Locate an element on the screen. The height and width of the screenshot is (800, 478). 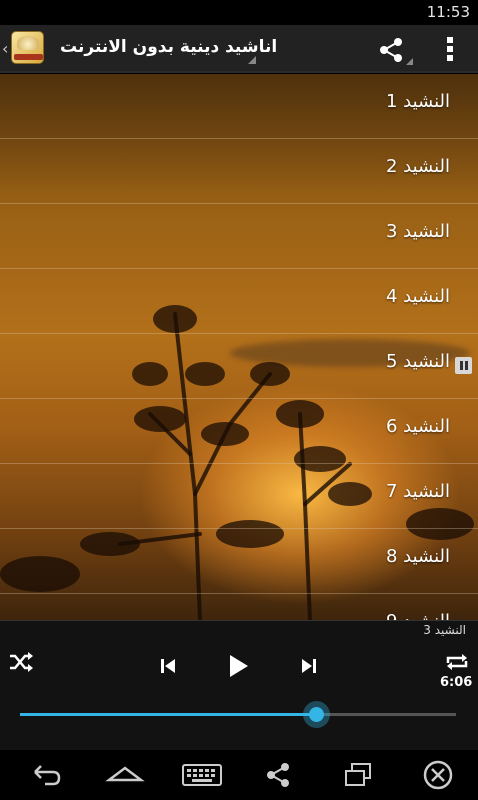
recent-apps-button is located at coordinates (358, 775).